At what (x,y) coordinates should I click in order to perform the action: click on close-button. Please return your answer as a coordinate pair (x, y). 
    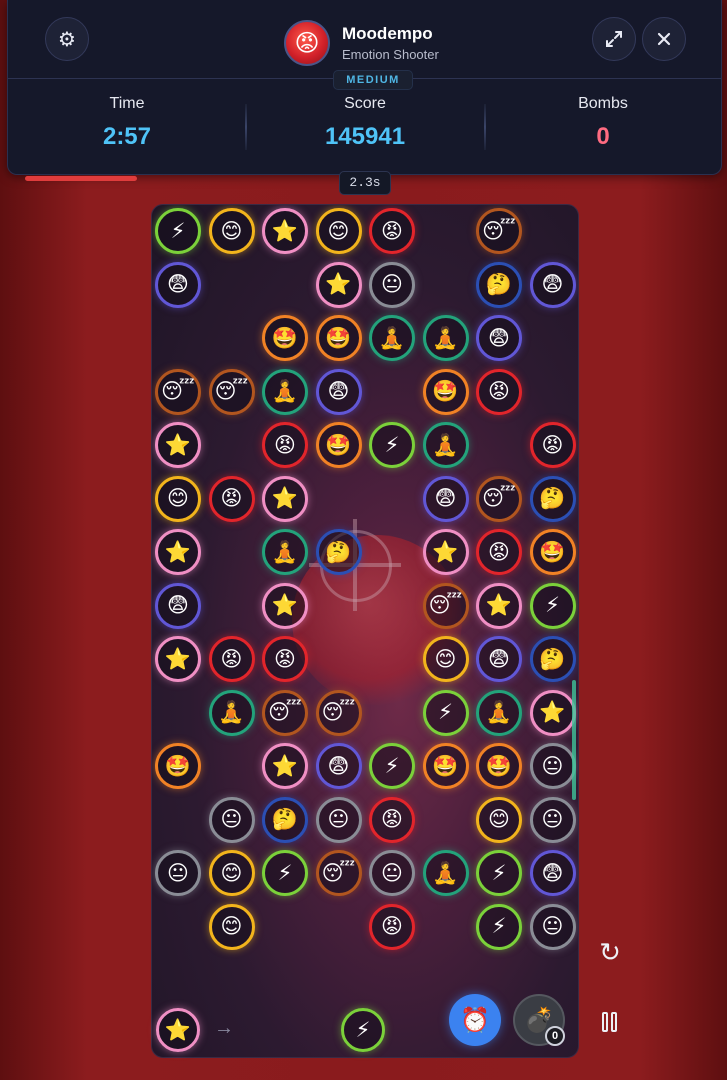
    Looking at the image, I should click on (664, 39).